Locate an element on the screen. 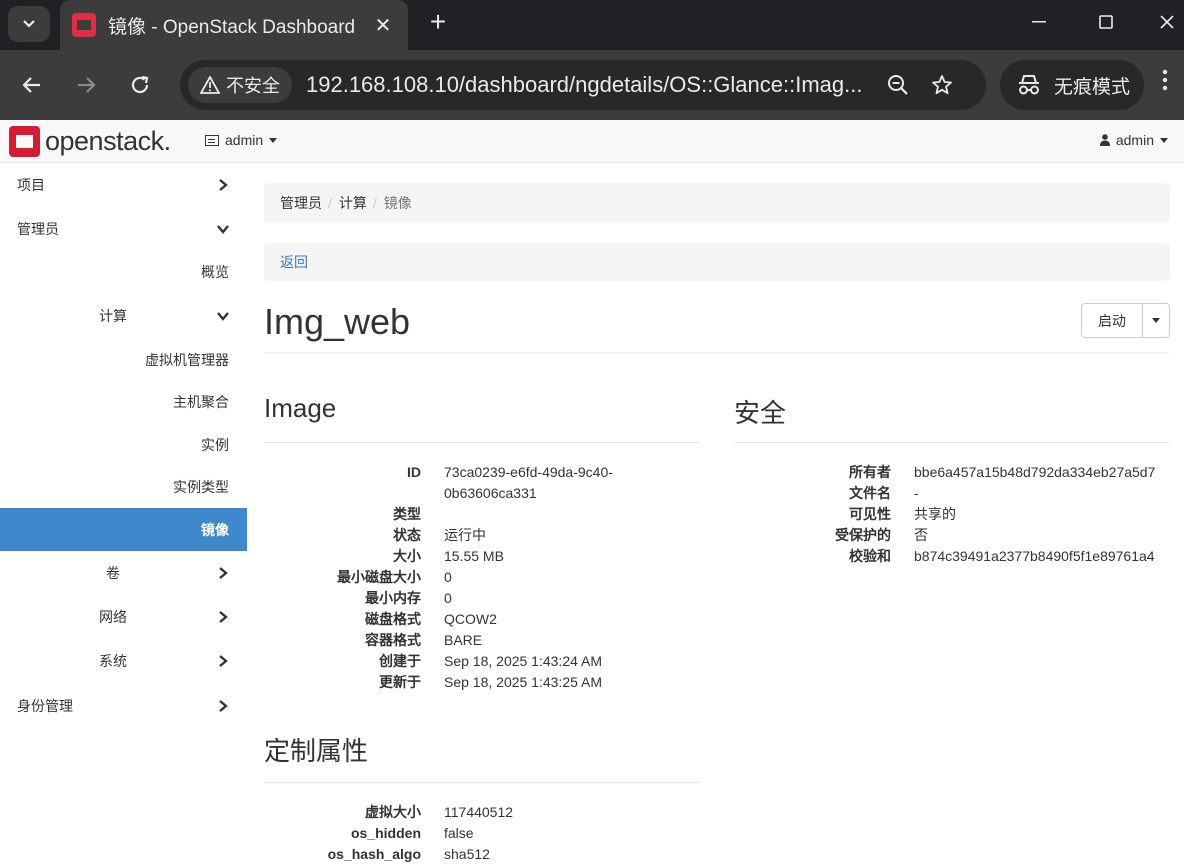 This screenshot has width=1184, height=868. back-button is located at coordinates (32, 85).